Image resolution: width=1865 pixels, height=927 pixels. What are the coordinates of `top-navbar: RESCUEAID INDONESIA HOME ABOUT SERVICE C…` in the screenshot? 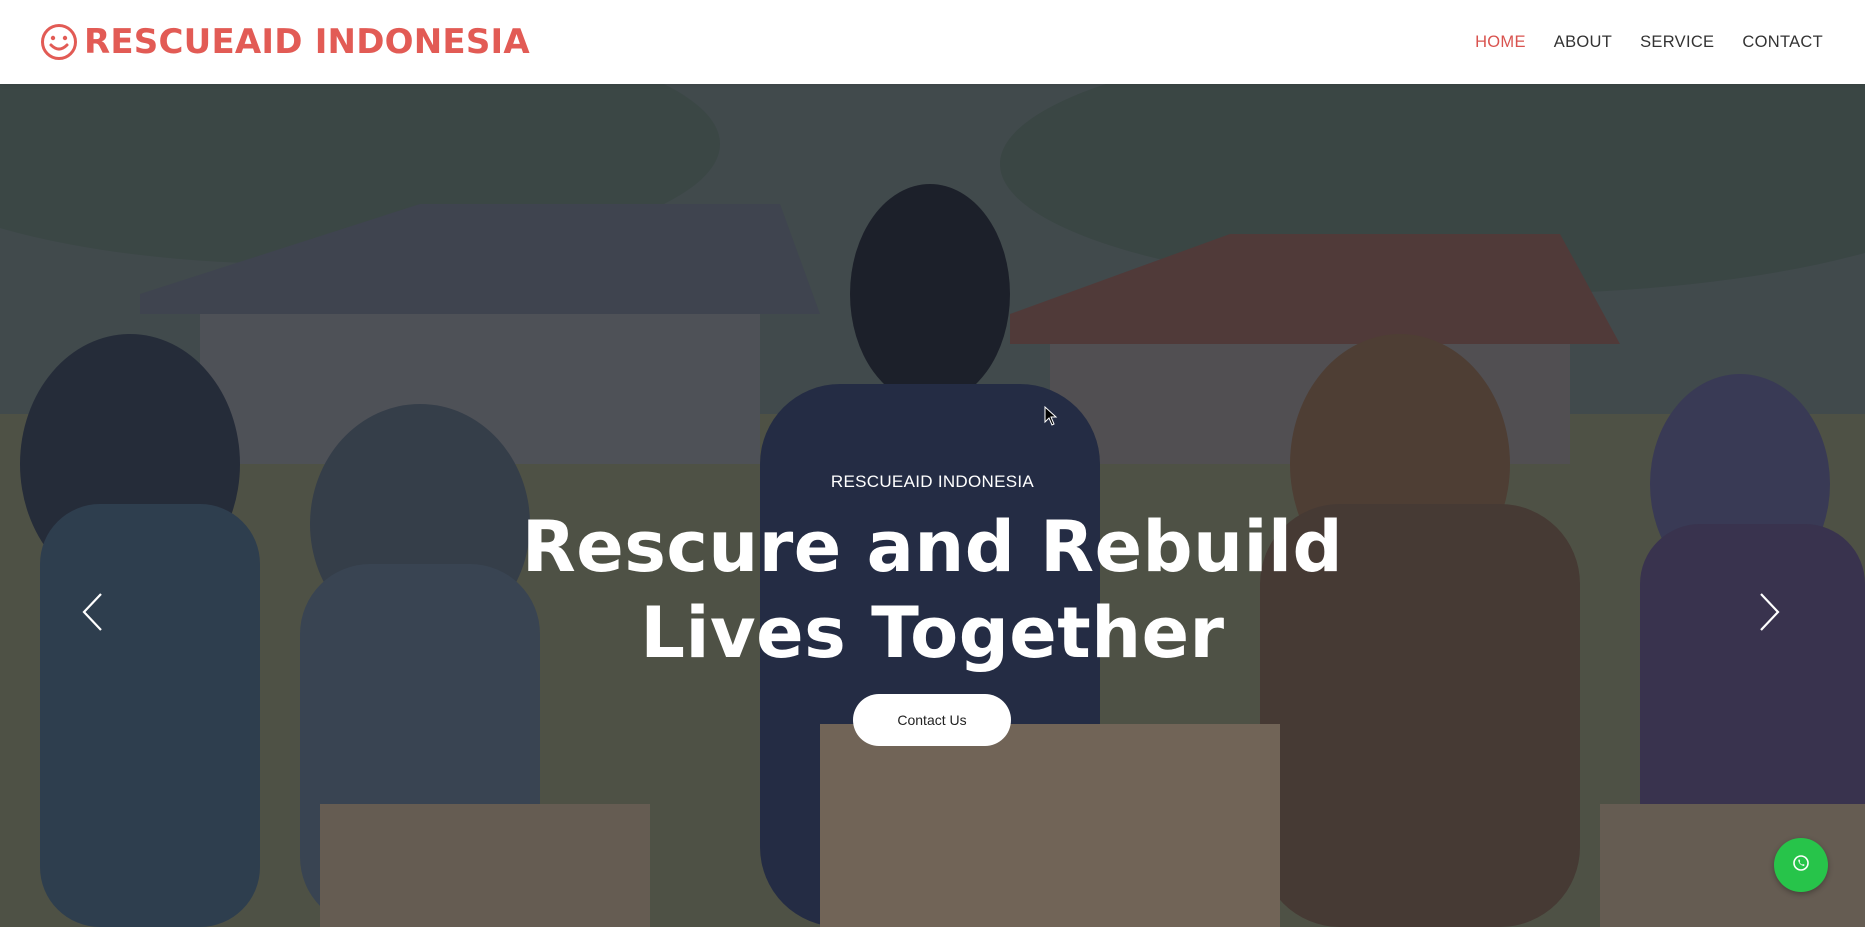 It's located at (932, 42).